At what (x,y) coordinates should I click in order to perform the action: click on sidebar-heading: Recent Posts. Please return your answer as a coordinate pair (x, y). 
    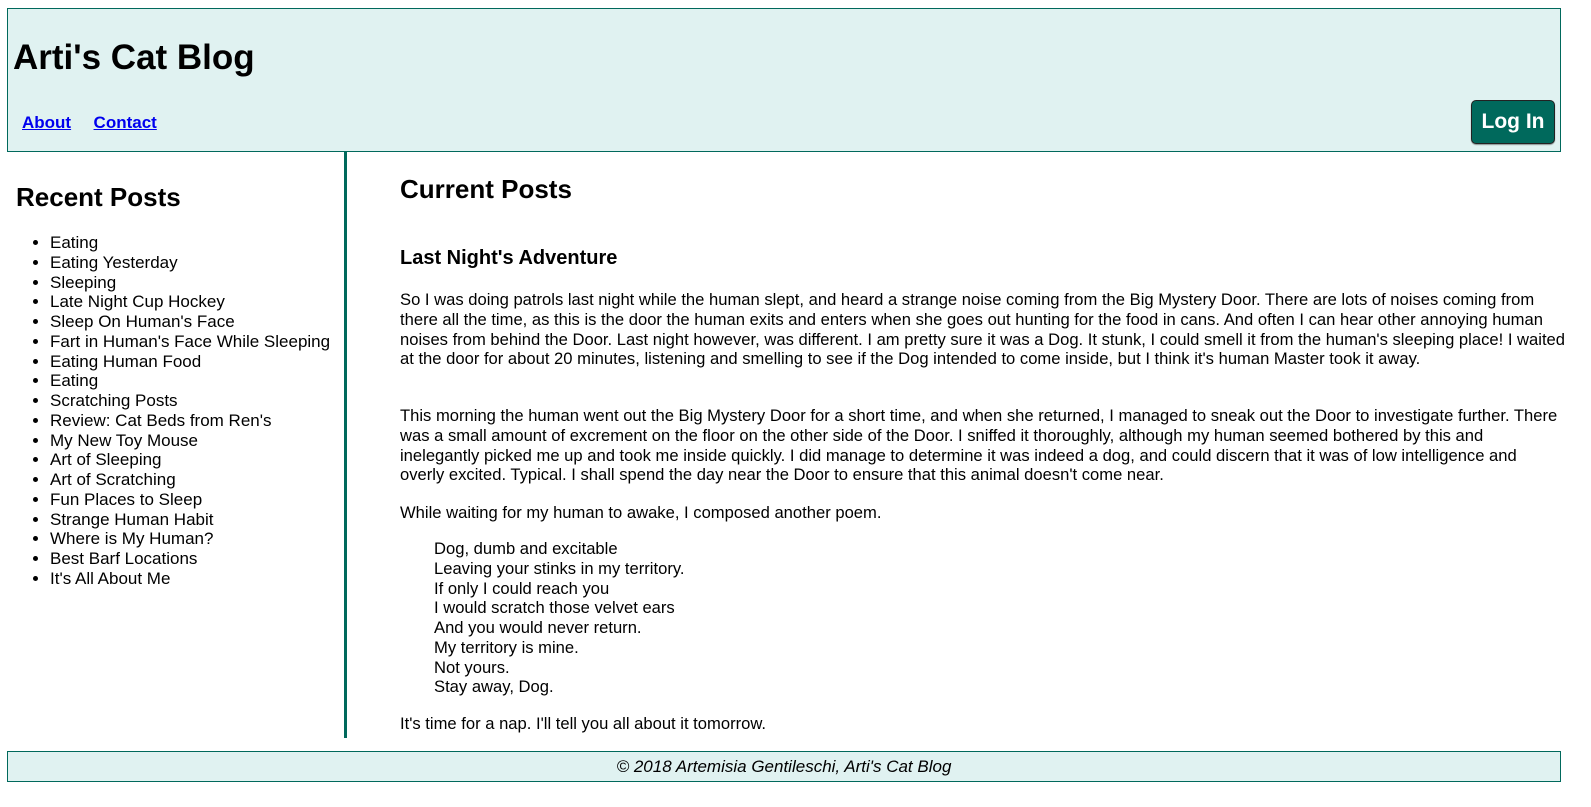
    Looking at the image, I should click on (98, 197).